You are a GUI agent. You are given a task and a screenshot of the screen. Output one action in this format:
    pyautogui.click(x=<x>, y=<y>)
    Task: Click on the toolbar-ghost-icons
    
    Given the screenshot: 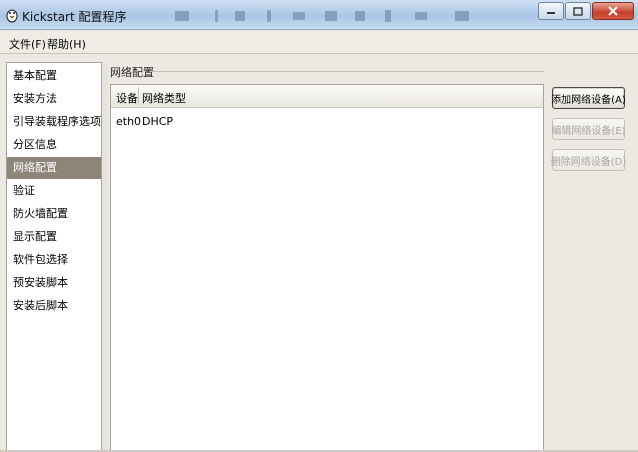 What is the action you would take?
    pyautogui.click(x=322, y=16)
    